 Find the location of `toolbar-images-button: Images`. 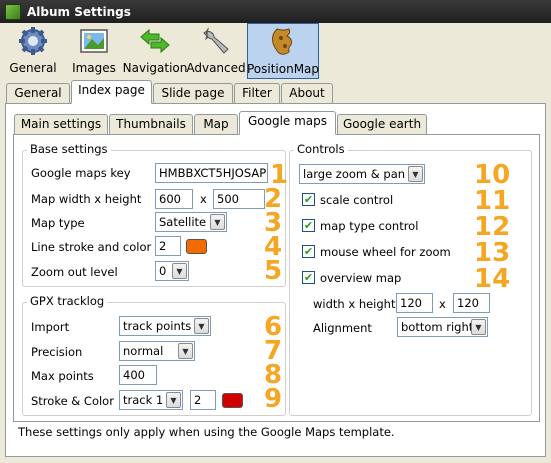

toolbar-images-button: Images is located at coordinates (94, 51).